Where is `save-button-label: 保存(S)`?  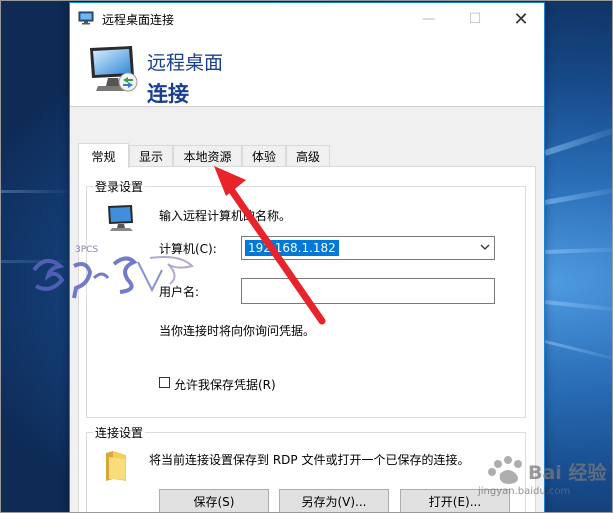
save-button-label: 保存(S) is located at coordinates (214, 501).